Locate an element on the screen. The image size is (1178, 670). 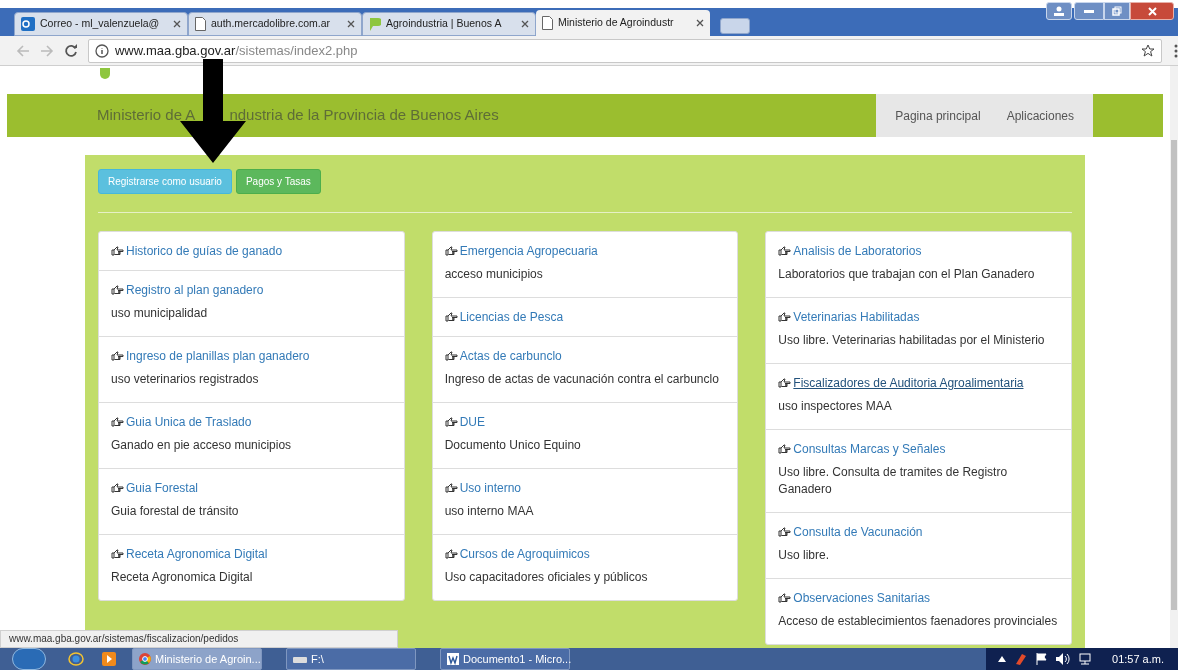
item-link: Receta Agronomica Digital is located at coordinates (197, 554).